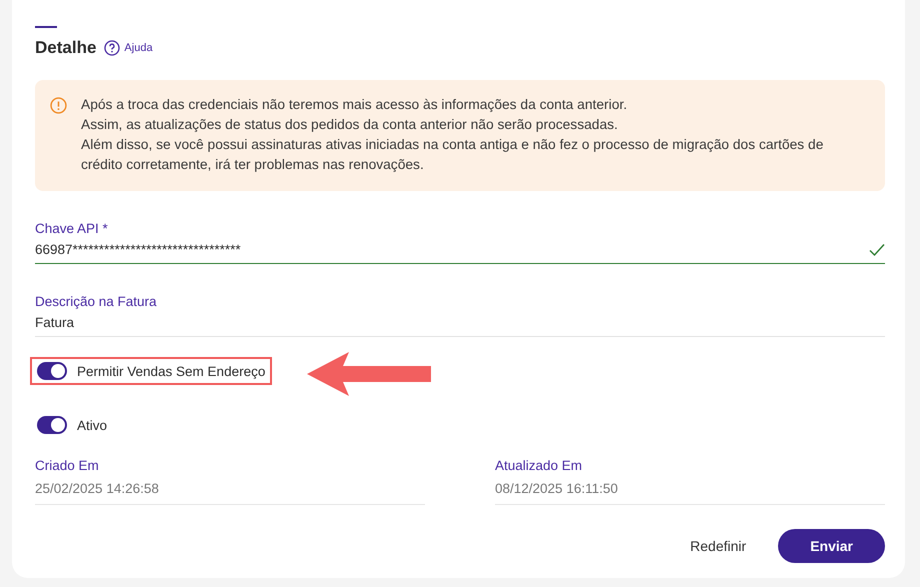 This screenshot has width=920, height=587. I want to click on title-accent, so click(46, 27).